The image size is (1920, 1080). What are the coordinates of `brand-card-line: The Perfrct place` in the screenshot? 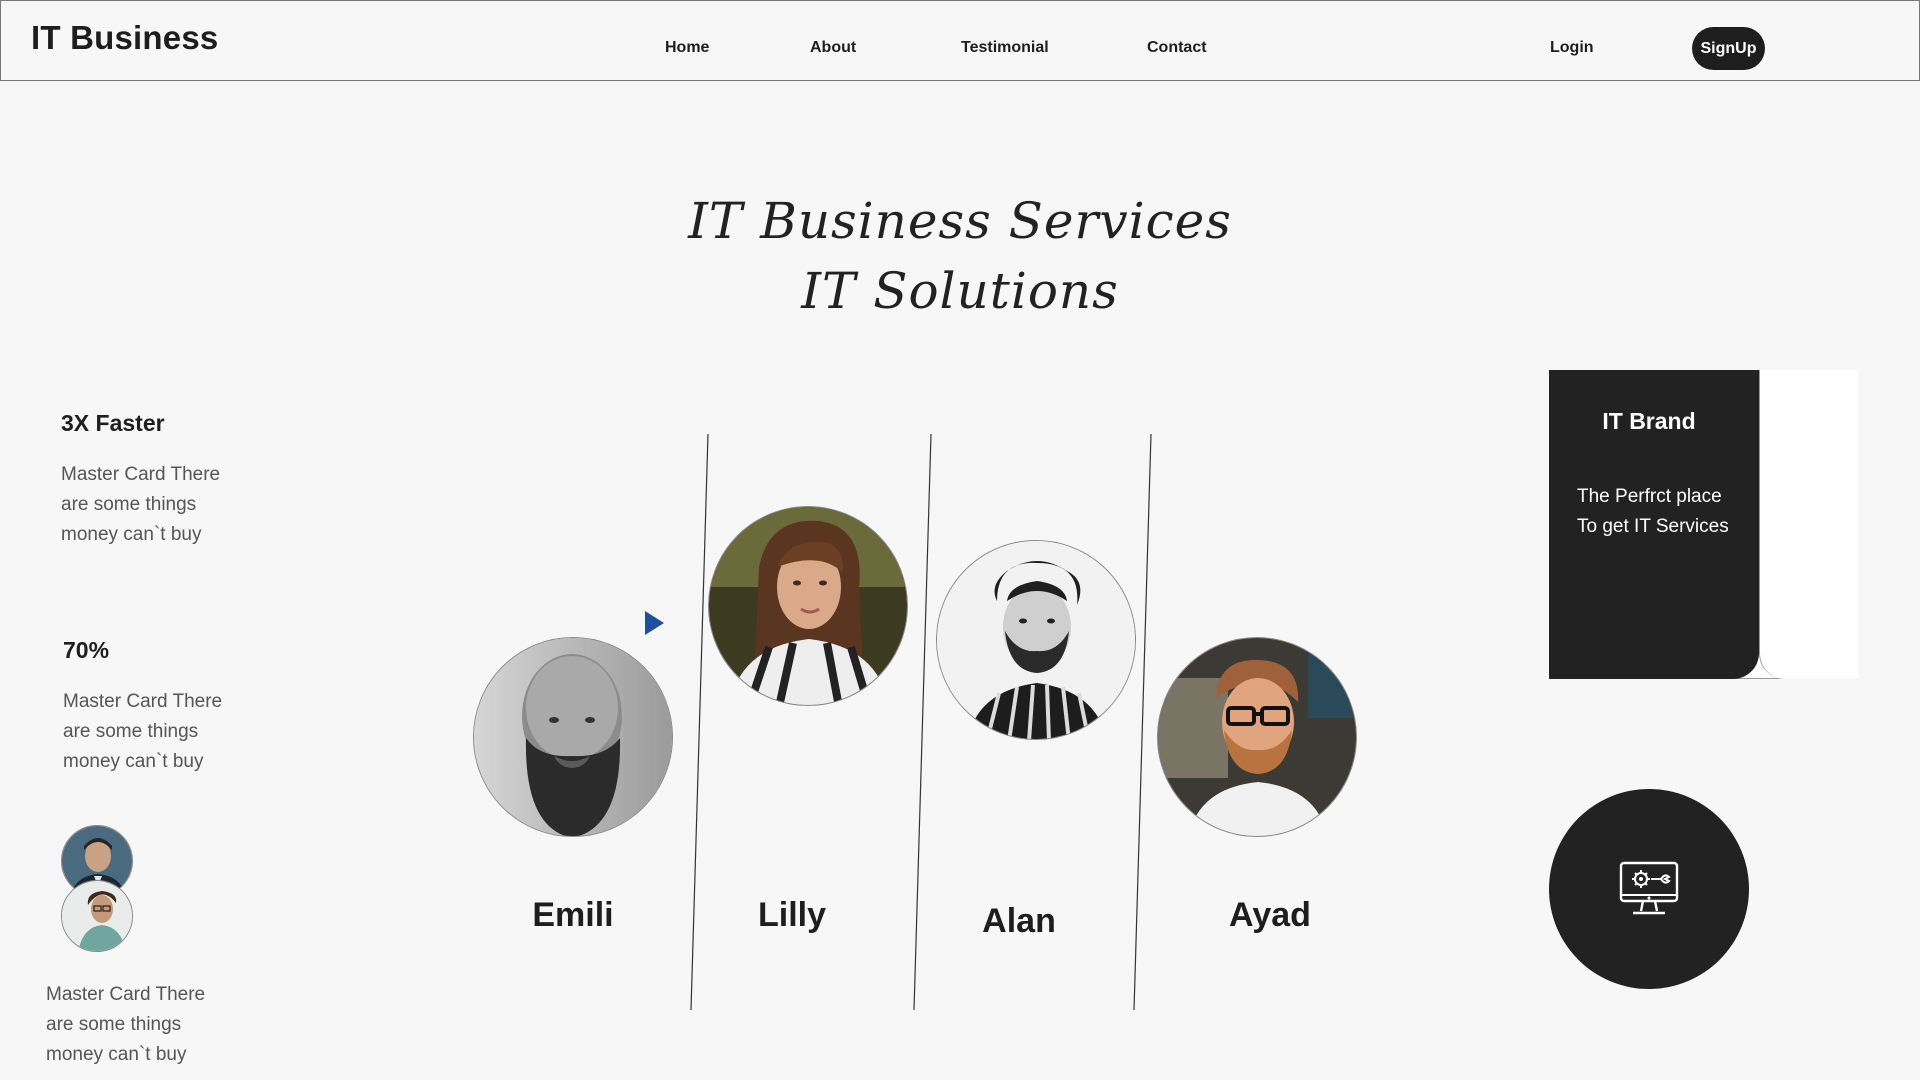 It's located at (1649, 496).